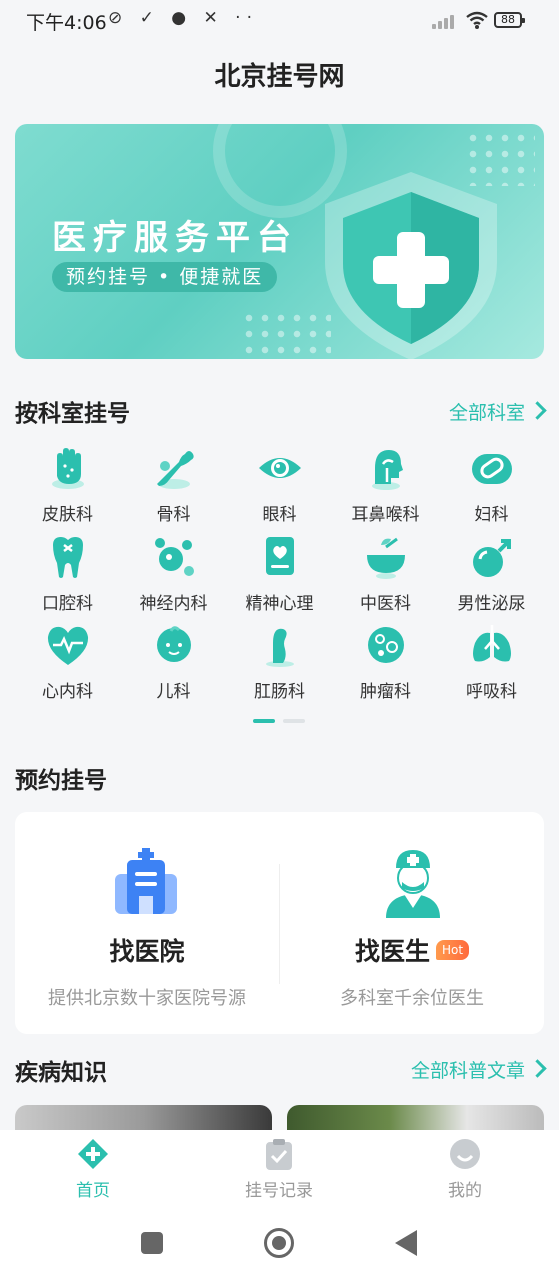 The width and height of the screenshot is (559, 1280). I want to click on find-hospital-button: 找医院 提供北京数十家医院号源, so click(147, 923).